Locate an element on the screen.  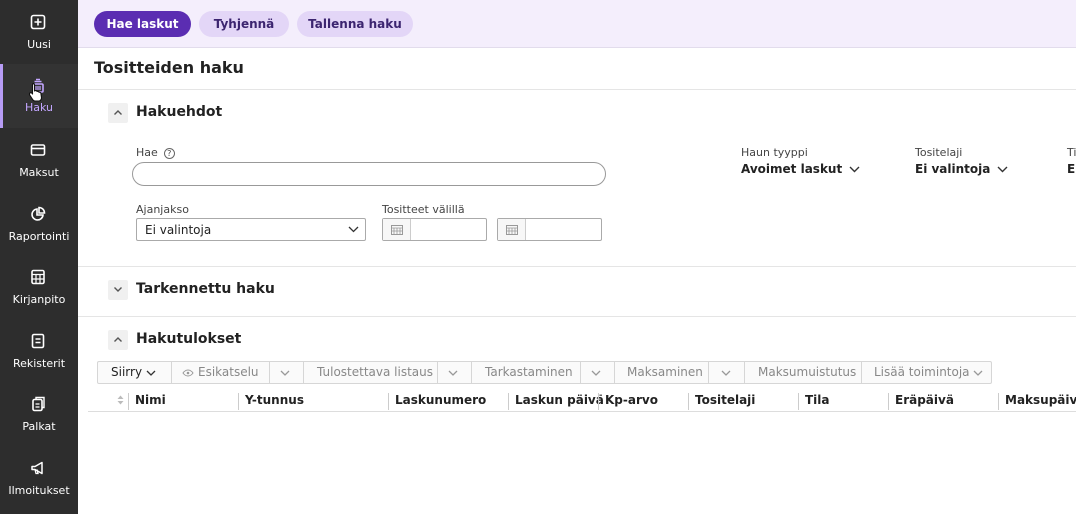
search-invoices-button: Hae laskut is located at coordinates (142, 24).